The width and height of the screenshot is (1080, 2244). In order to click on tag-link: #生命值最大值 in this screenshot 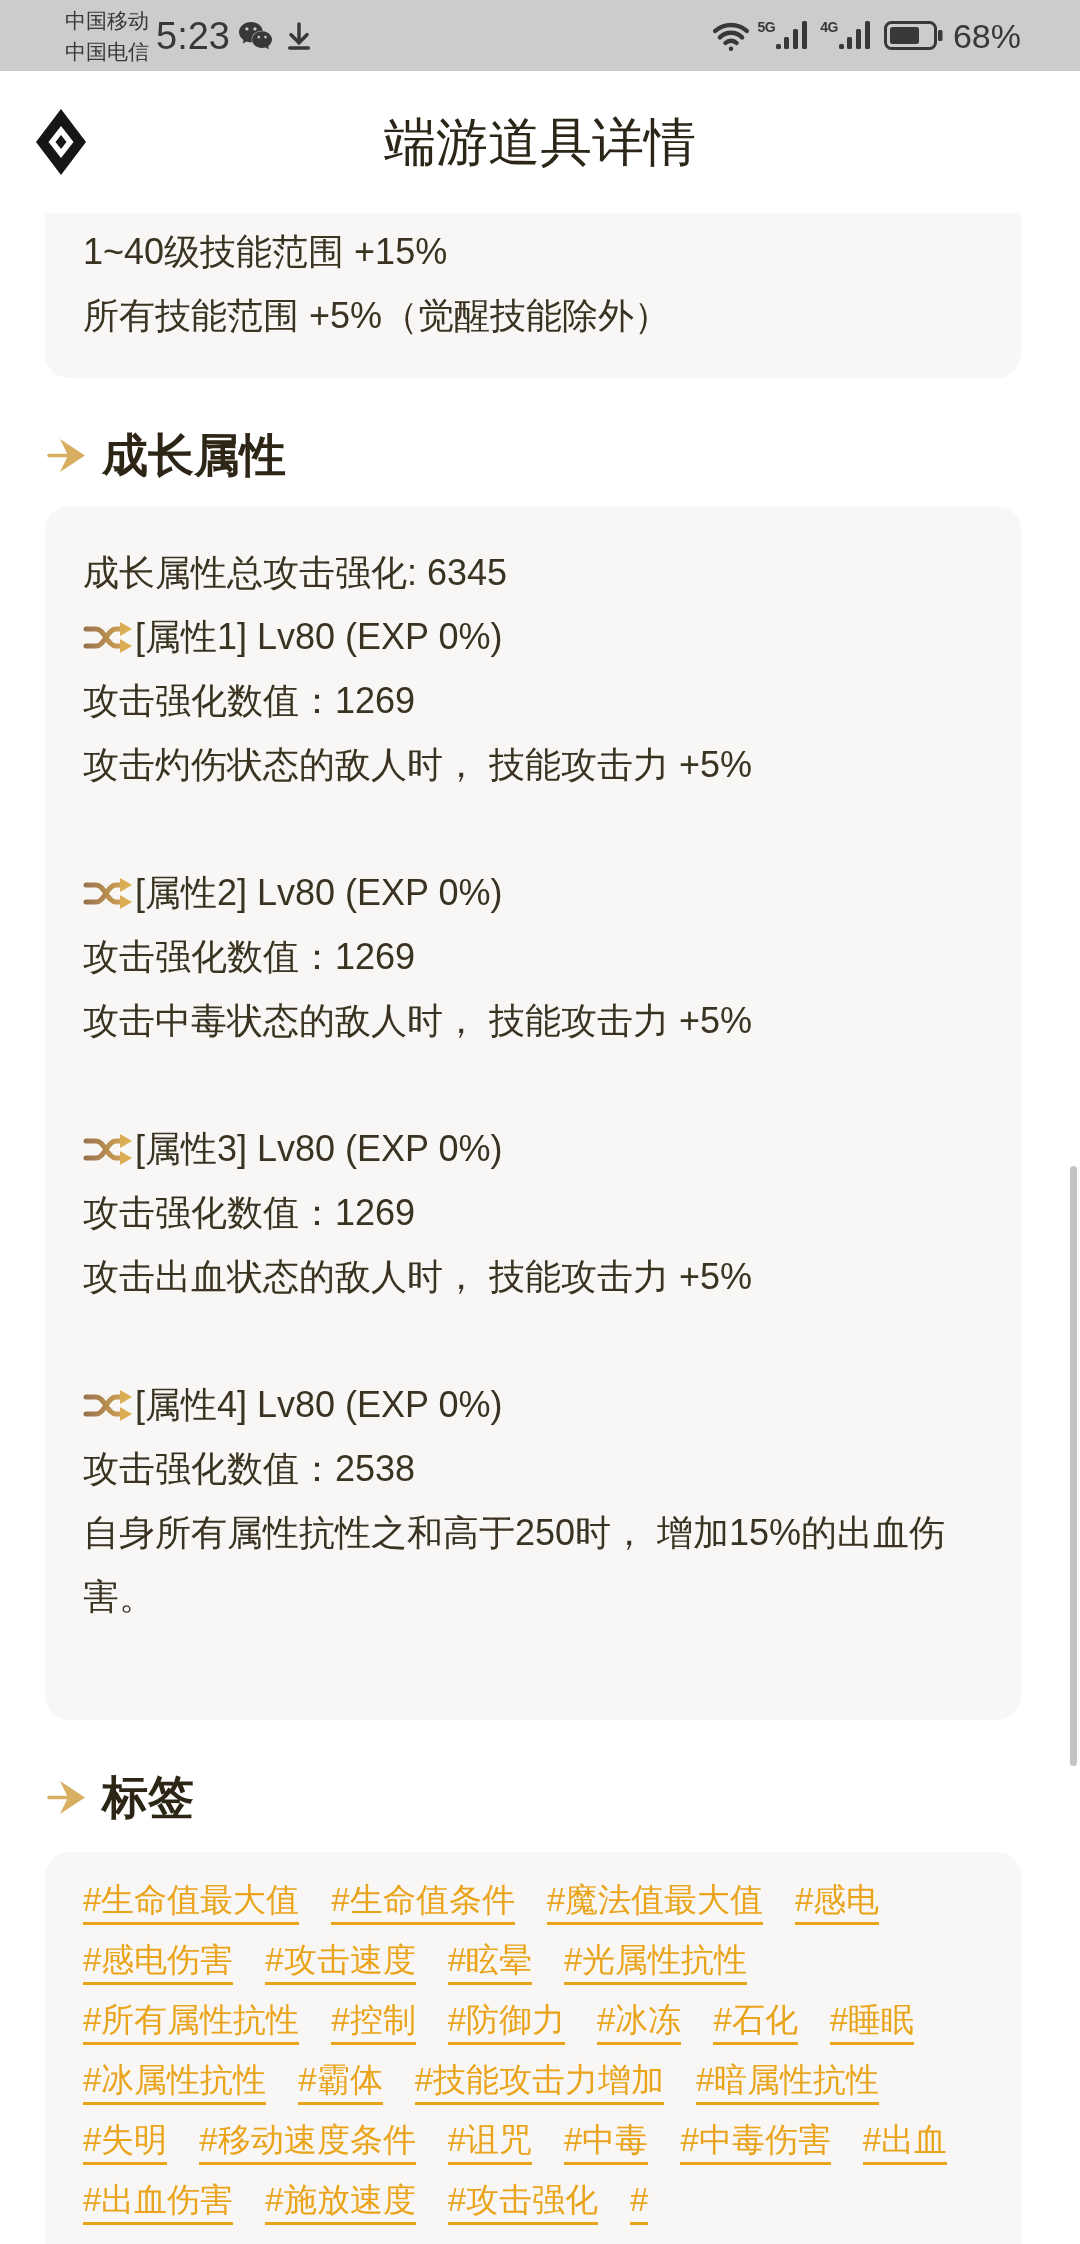, I will do `click(191, 1902)`.